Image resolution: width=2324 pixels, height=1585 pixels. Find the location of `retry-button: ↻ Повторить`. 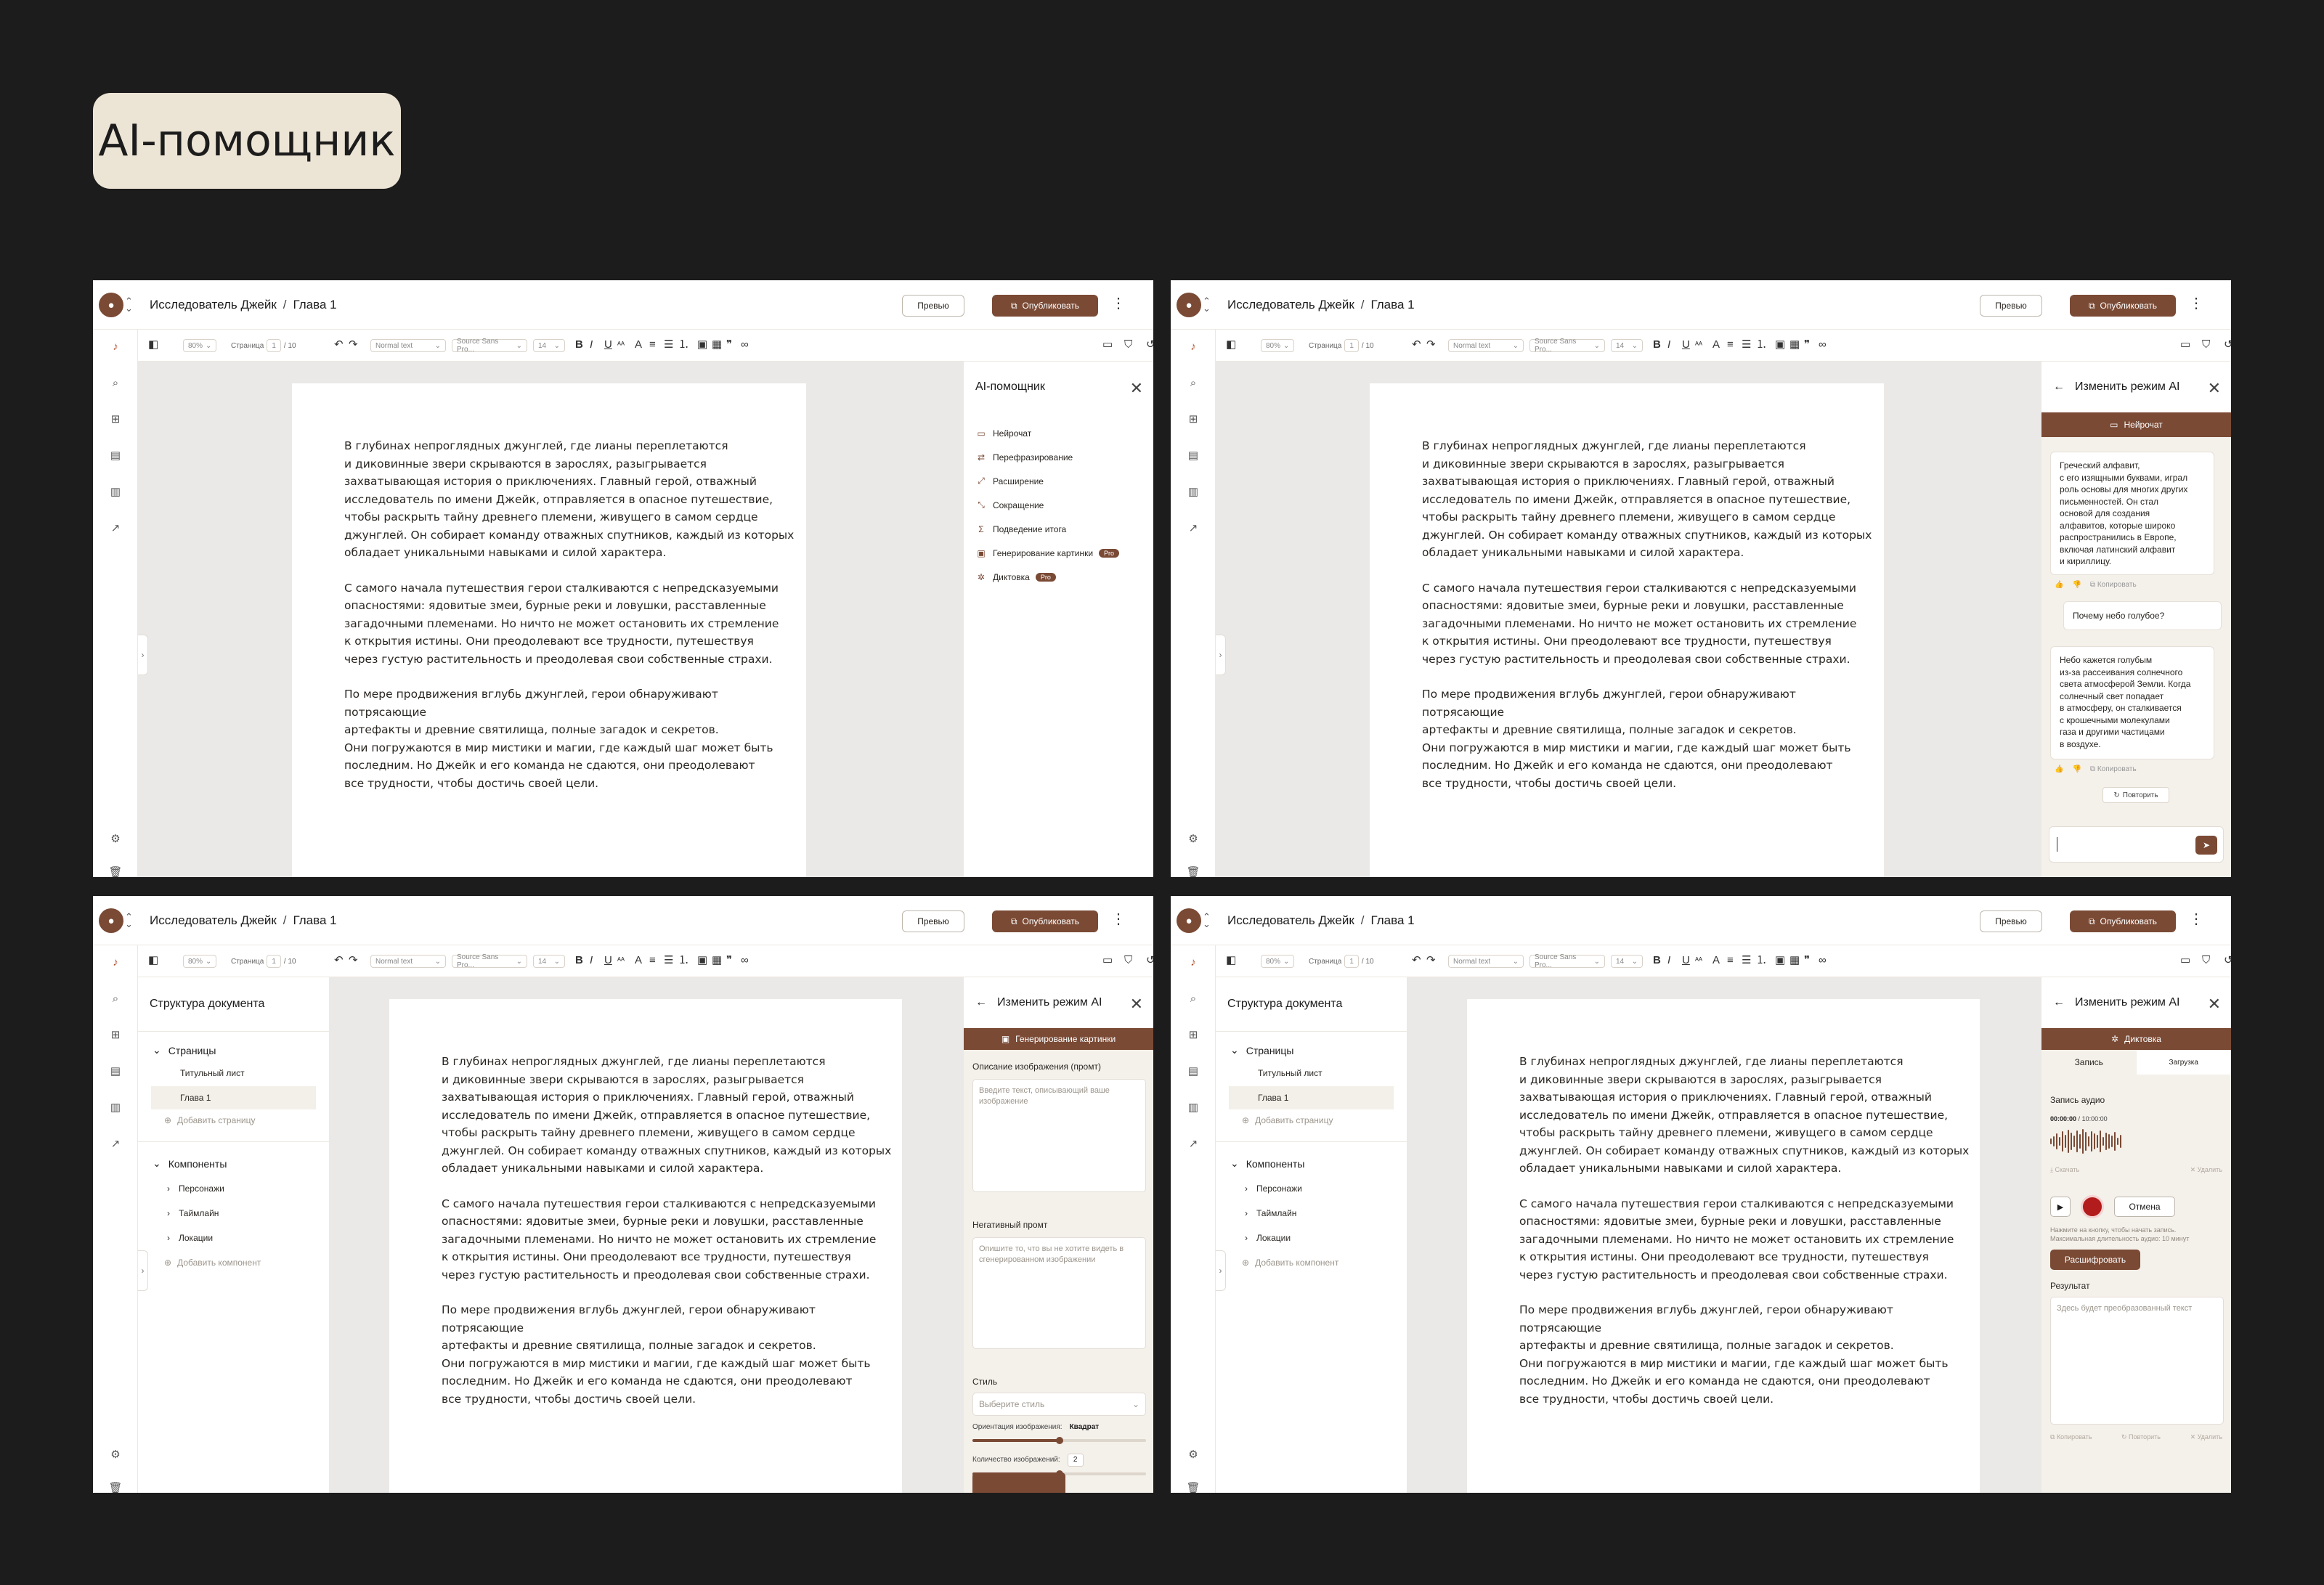

retry-button: ↻ Повторить is located at coordinates (2135, 795).